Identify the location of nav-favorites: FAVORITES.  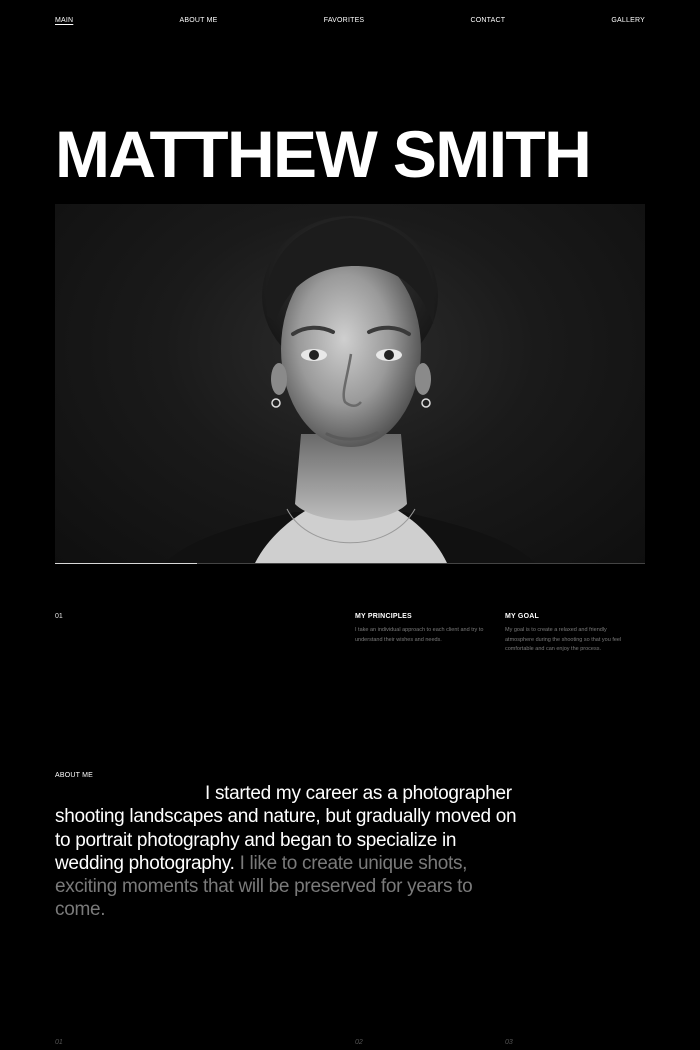
(344, 20).